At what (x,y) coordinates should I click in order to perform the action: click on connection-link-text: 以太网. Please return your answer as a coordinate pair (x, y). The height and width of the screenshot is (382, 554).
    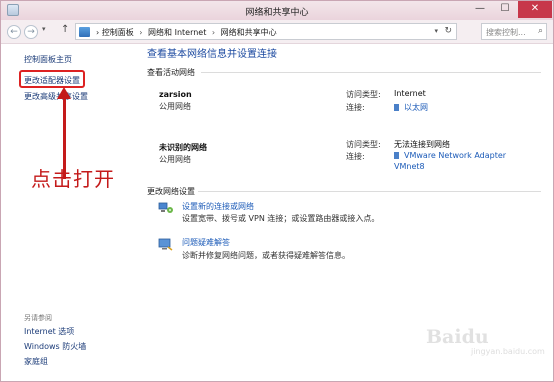
    Looking at the image, I should click on (416, 107).